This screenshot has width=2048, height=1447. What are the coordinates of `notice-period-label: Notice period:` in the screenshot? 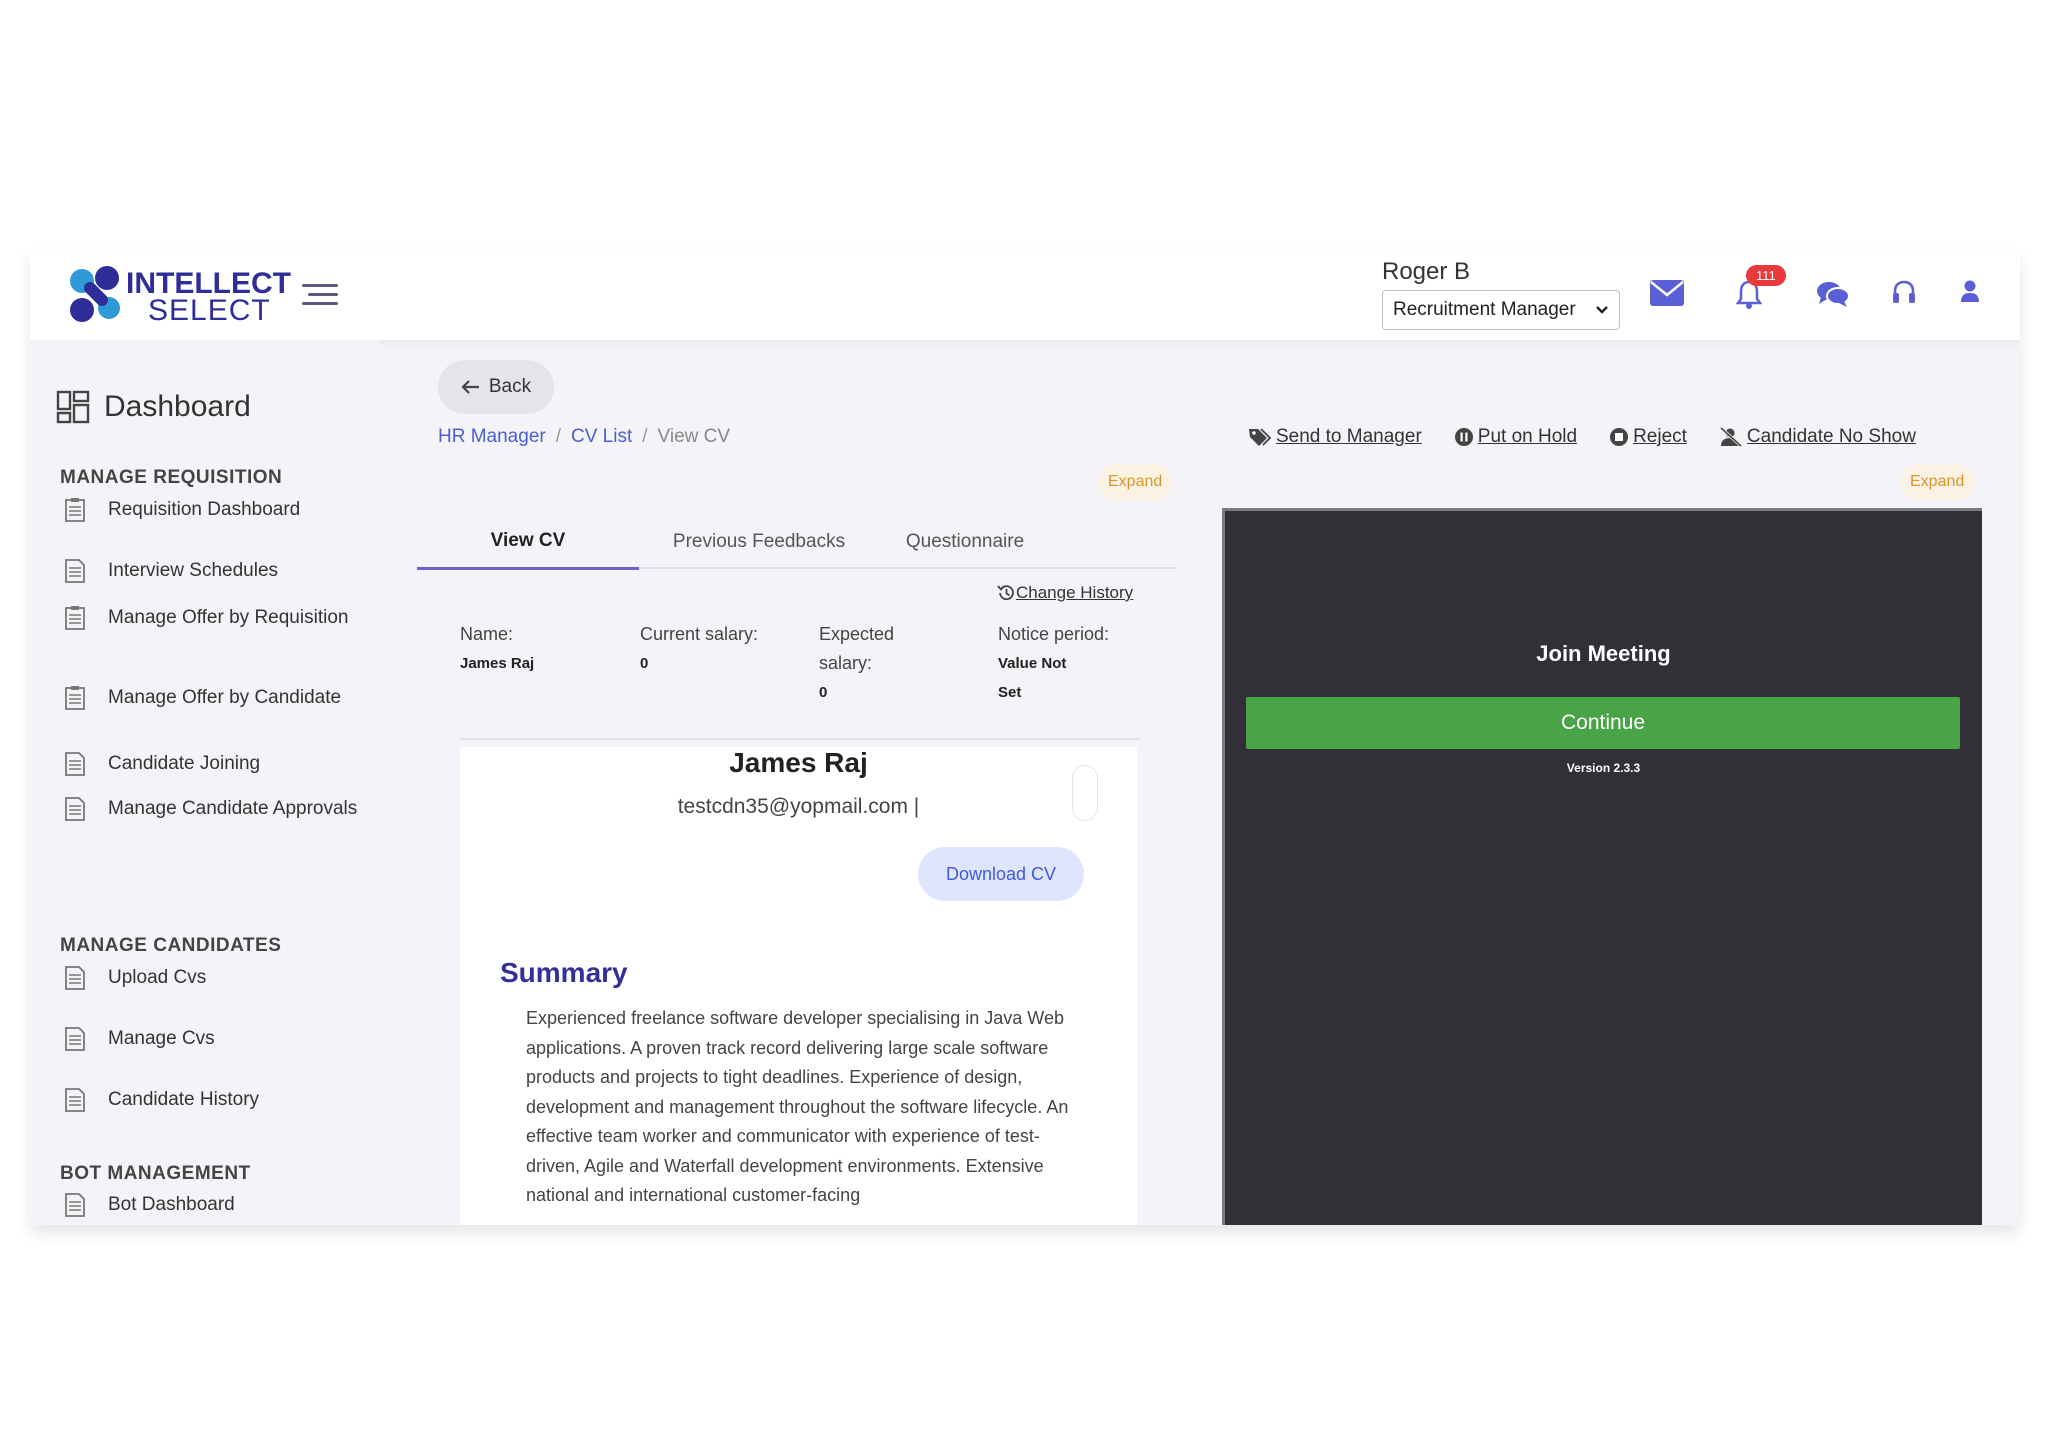 It's located at (1054, 634).